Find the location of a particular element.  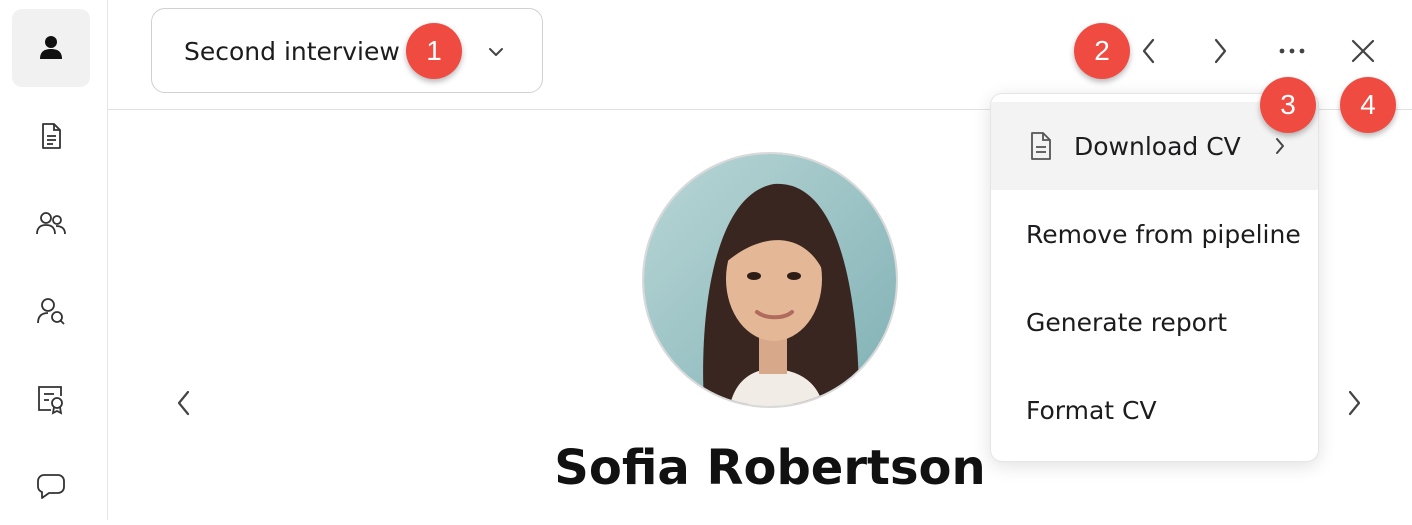

sidebar-item-profile is located at coordinates (51, 48).